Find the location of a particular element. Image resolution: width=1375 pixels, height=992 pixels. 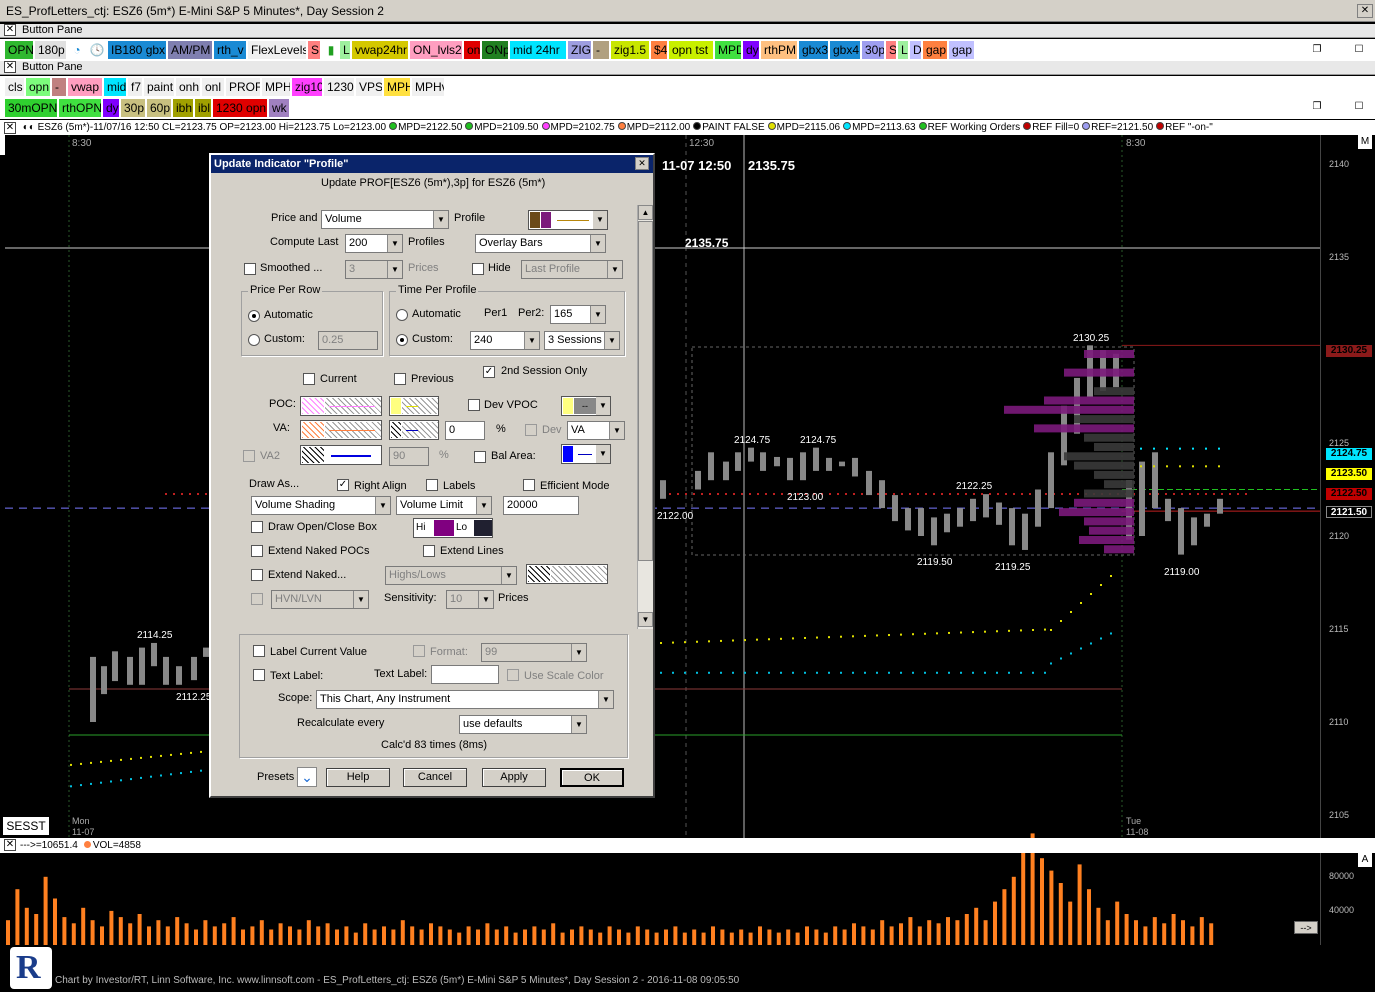

ppr-custom-radio is located at coordinates (254, 340).